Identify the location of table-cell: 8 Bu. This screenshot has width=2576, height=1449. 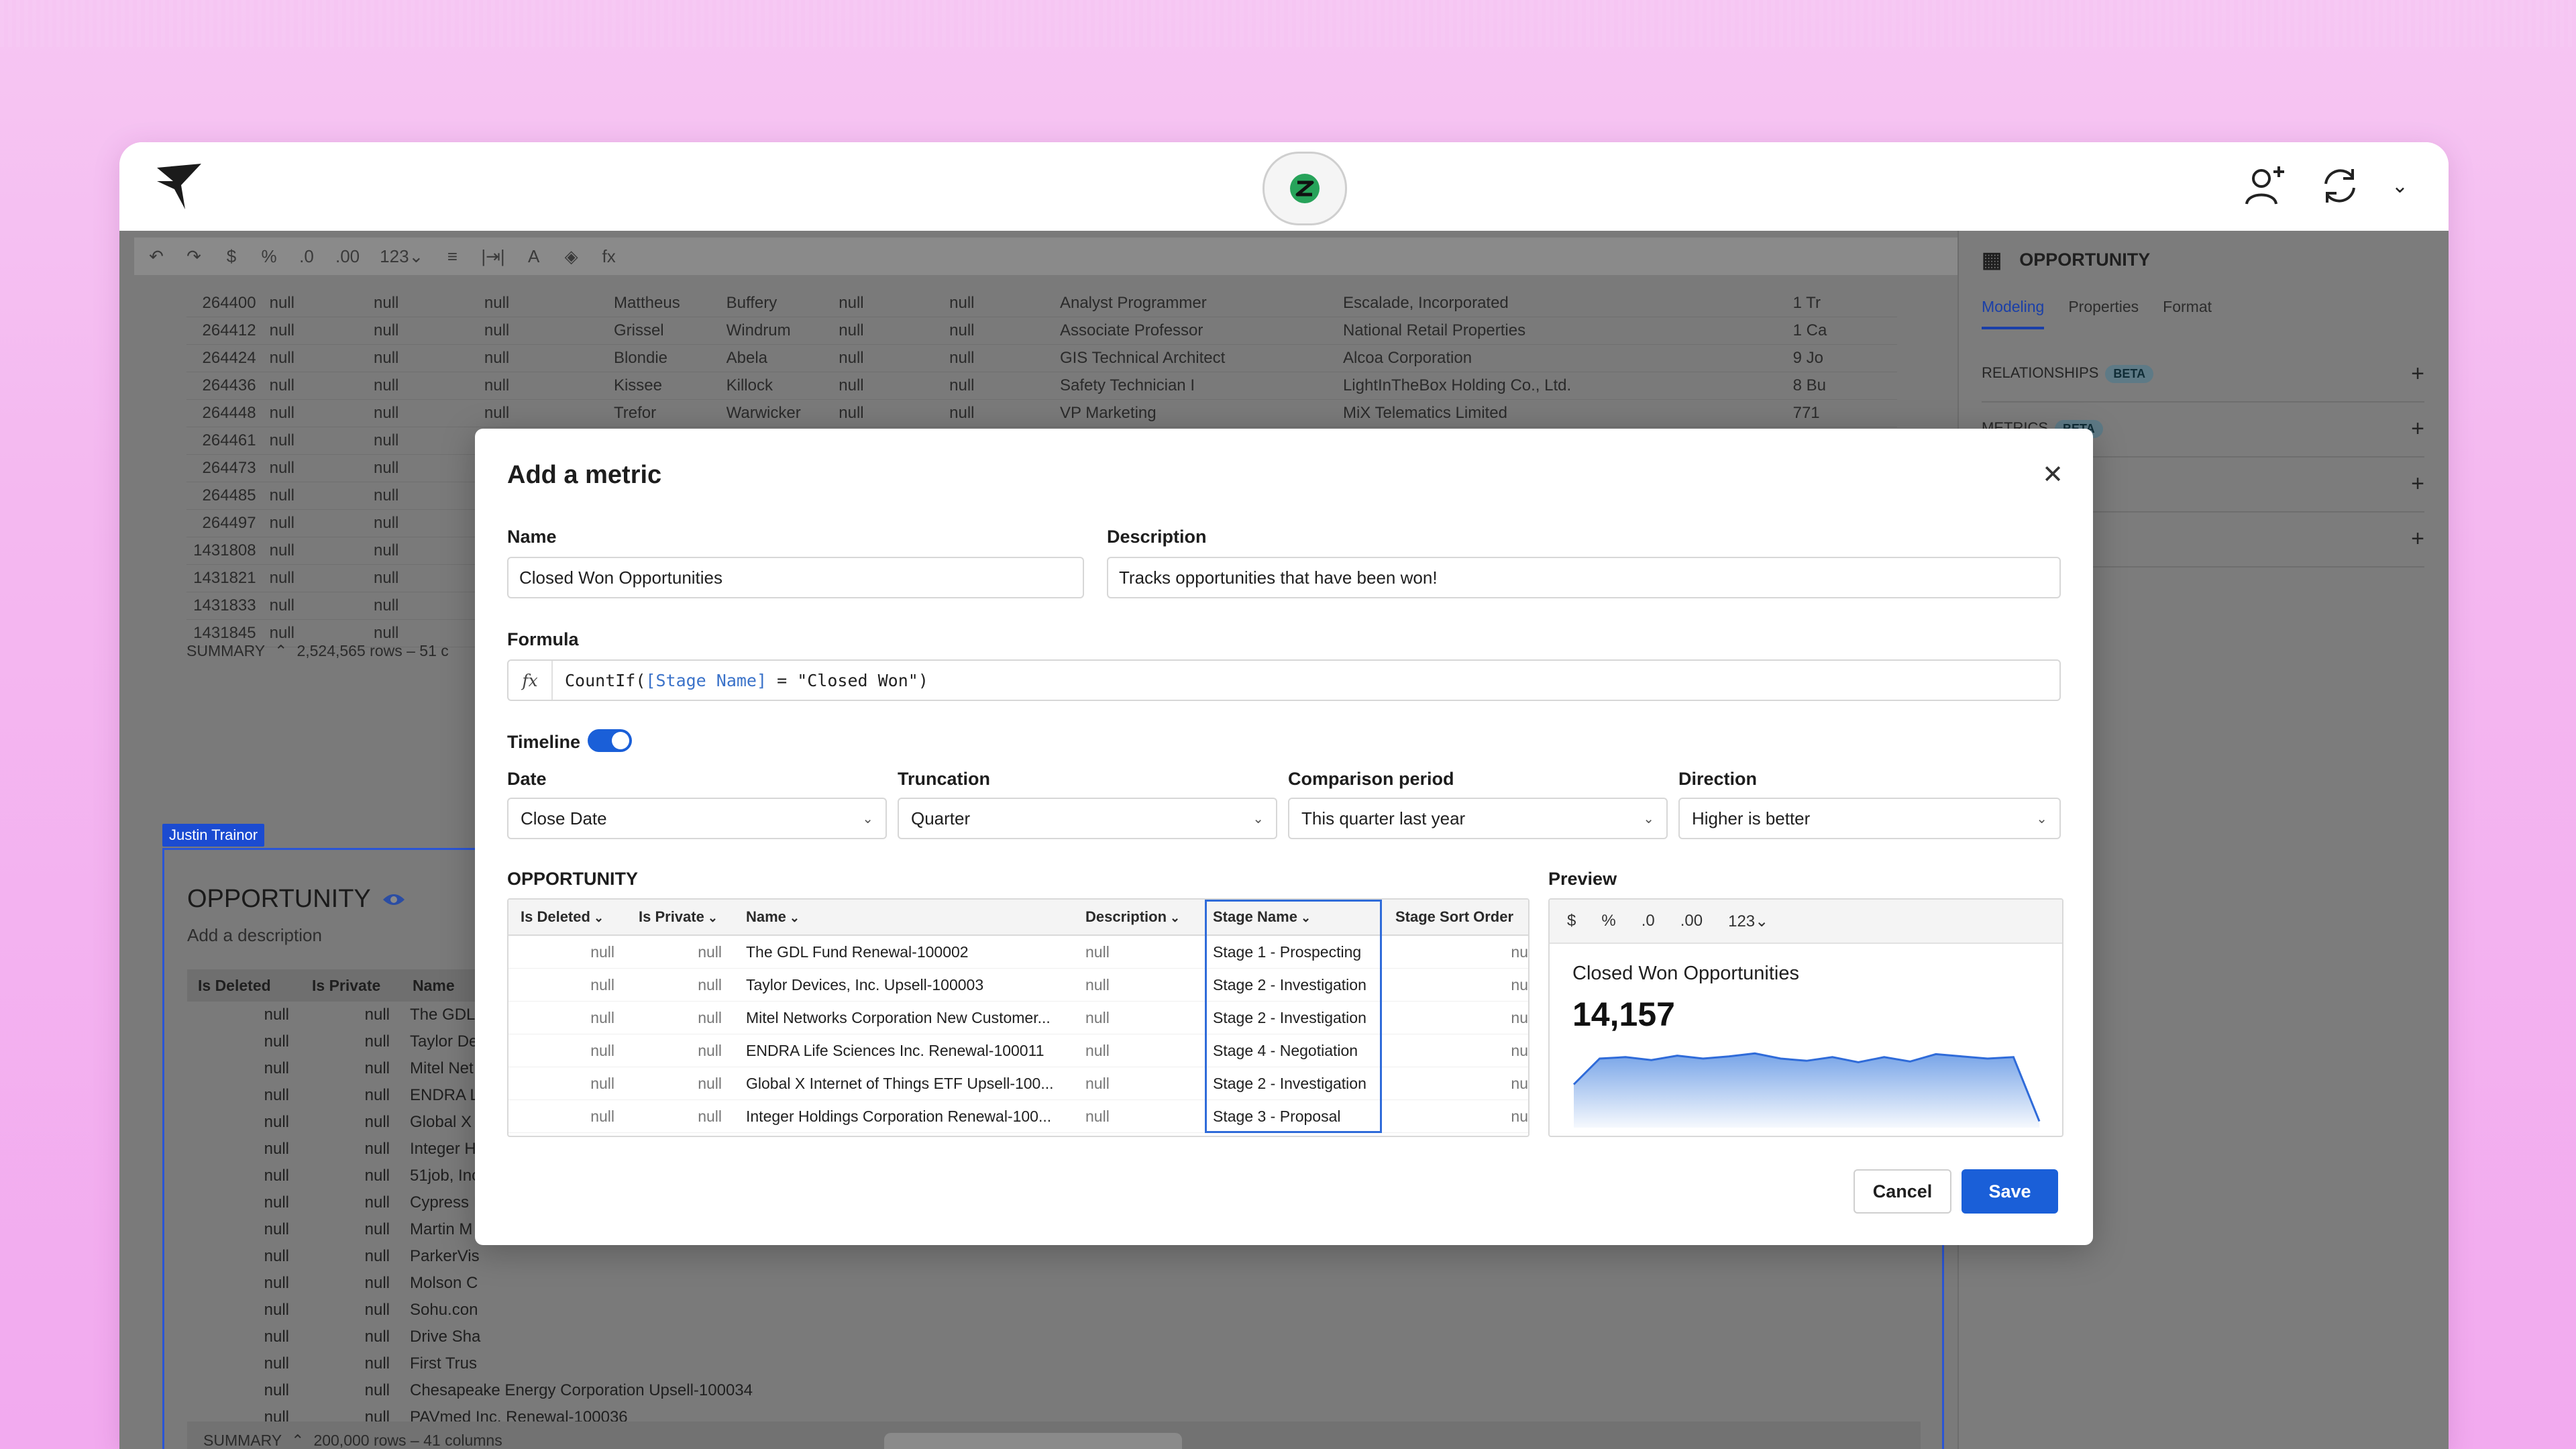
(1809, 385).